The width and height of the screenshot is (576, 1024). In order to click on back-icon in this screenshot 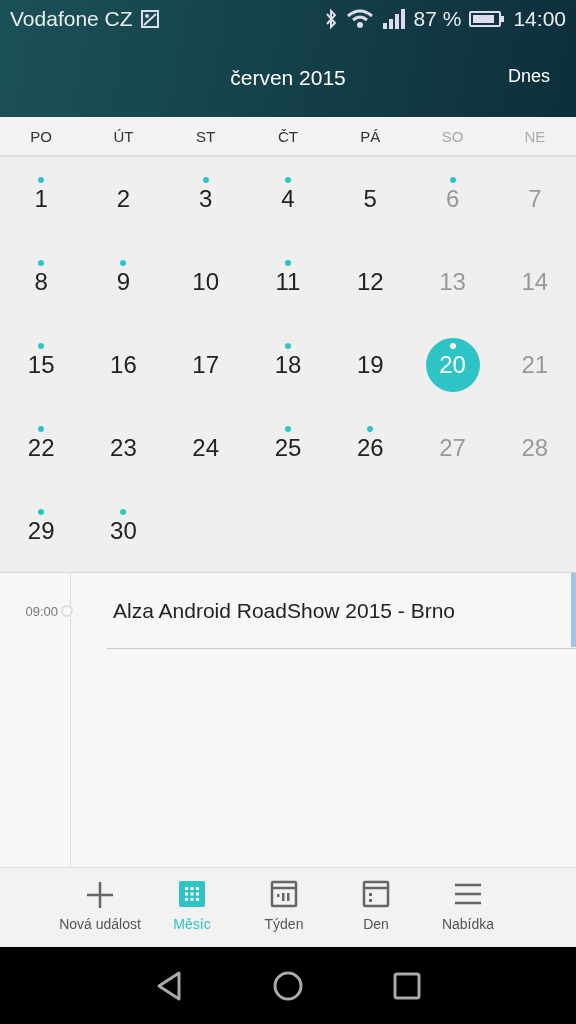, I will do `click(169, 985)`.